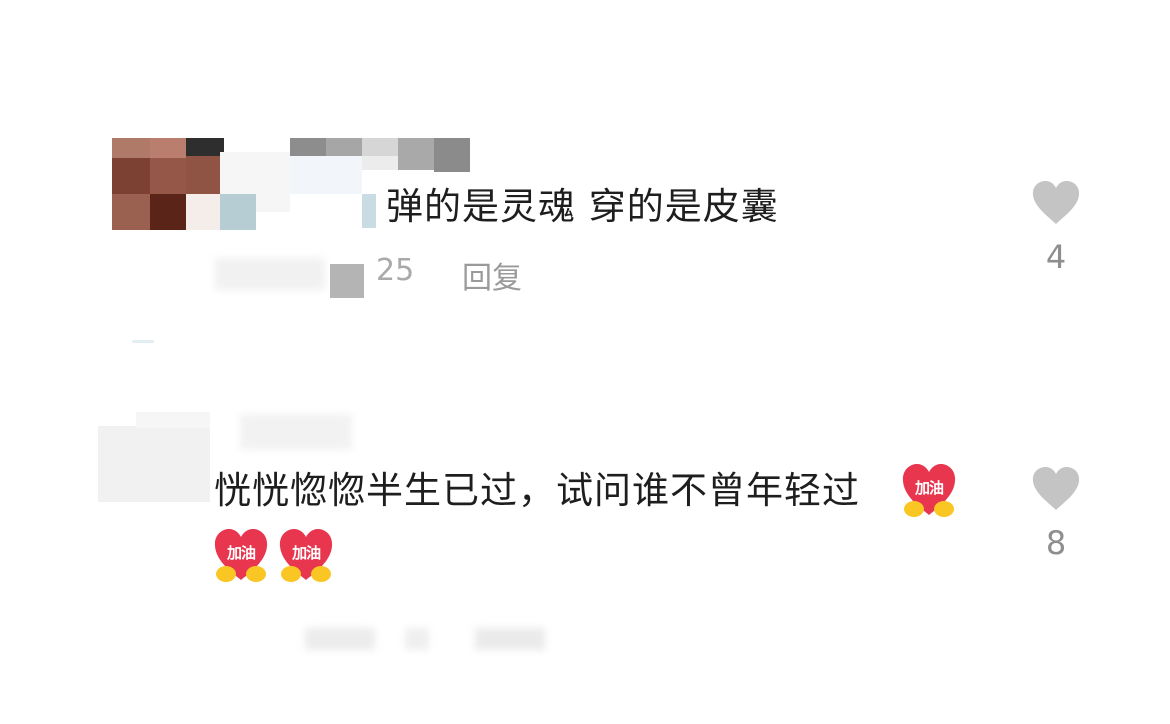 The height and width of the screenshot is (724, 1170). What do you see at coordinates (273, 555) in the screenshot?
I see `sticker-row: 加油 加油` at bounding box center [273, 555].